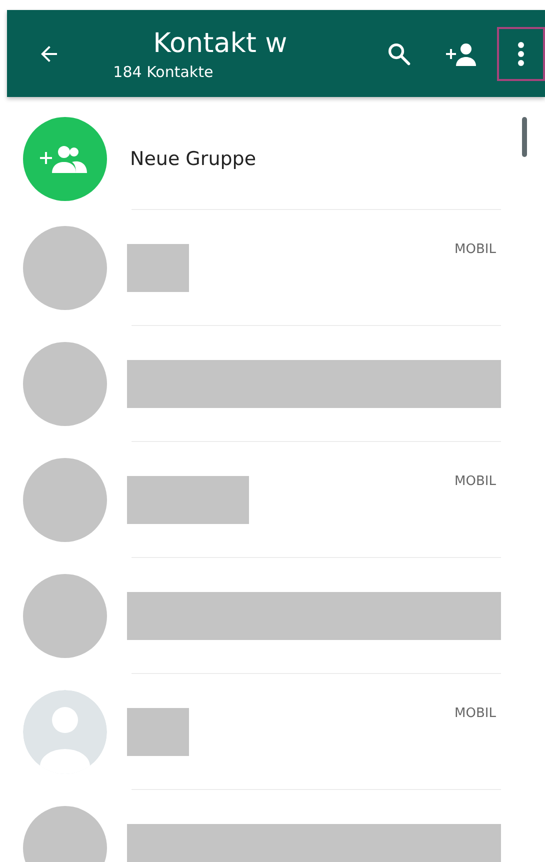 The height and width of the screenshot is (862, 545). What do you see at coordinates (272, 159) in the screenshot?
I see `new-group-item: Neue Gruppe` at bounding box center [272, 159].